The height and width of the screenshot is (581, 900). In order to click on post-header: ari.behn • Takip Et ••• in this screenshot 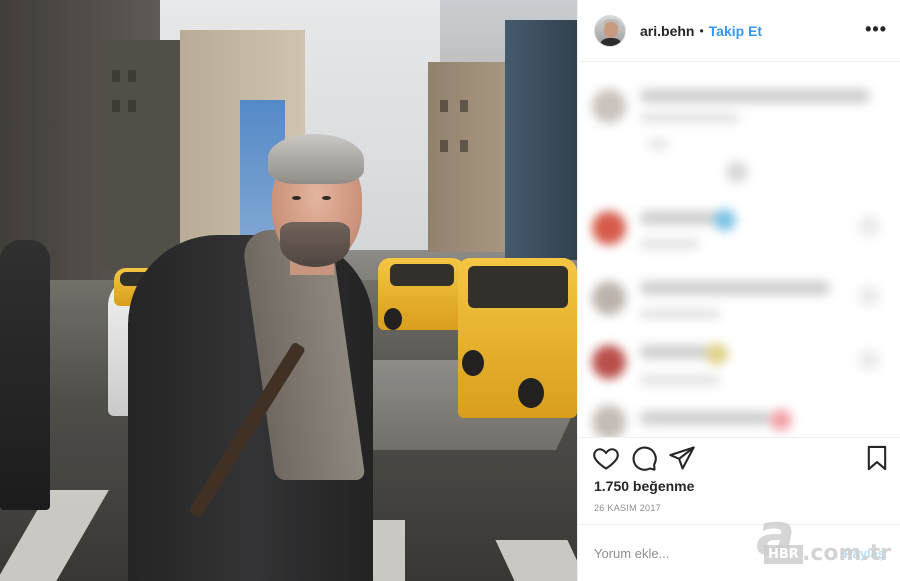, I will do `click(739, 31)`.